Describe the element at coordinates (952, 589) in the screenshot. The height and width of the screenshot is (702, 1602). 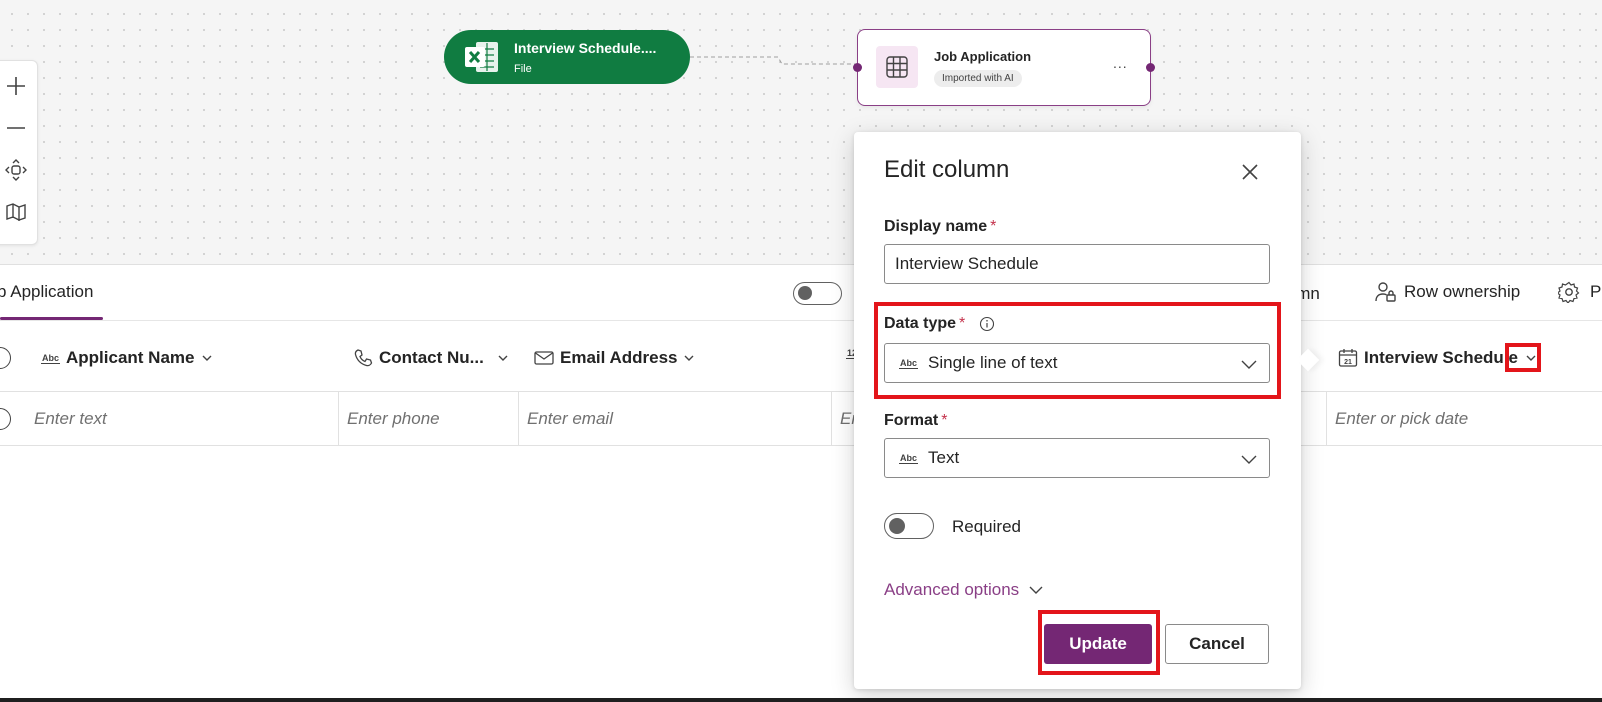
I see `advanced-options-label: Advanced options` at that location.